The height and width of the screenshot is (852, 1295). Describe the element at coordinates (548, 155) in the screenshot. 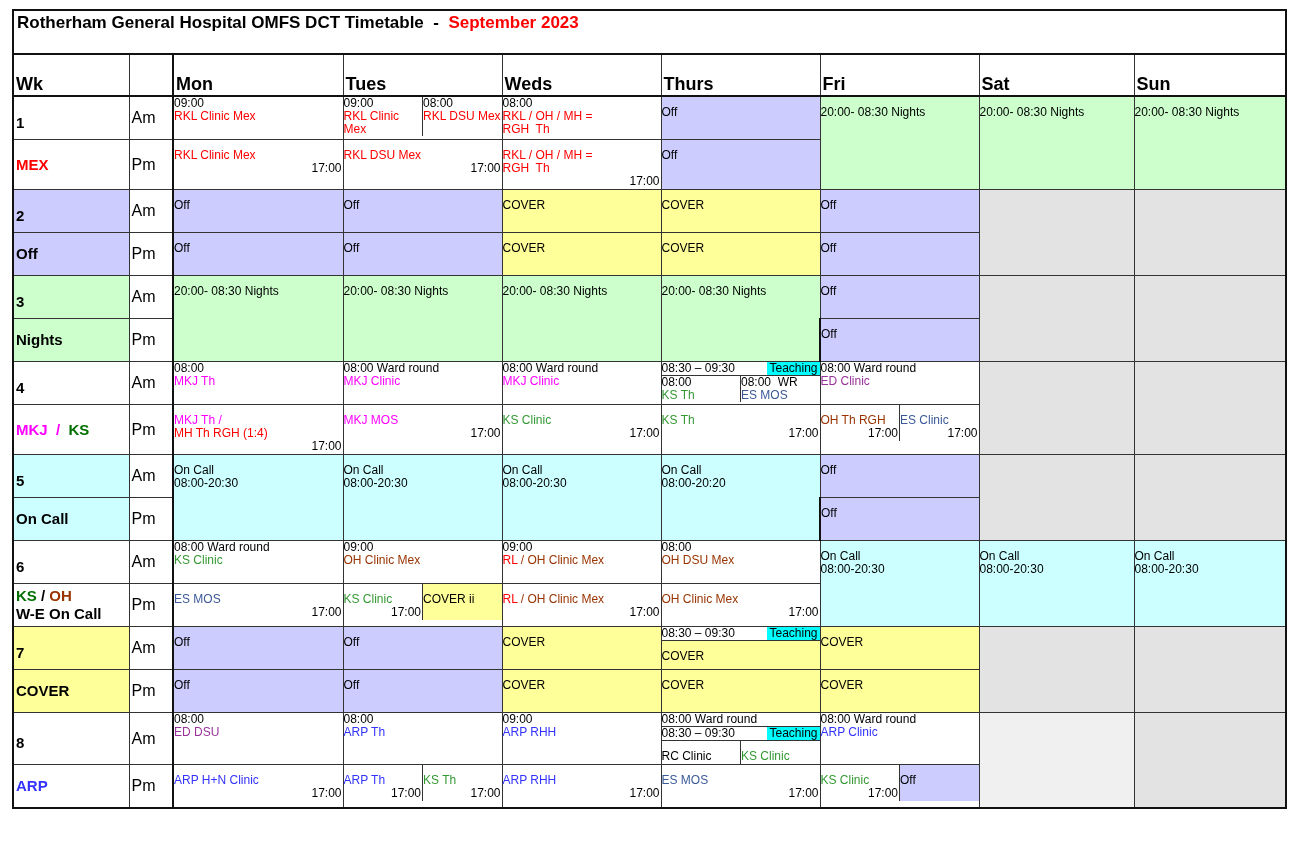

I see `activity-text: RKL / OH / MH =` at that location.